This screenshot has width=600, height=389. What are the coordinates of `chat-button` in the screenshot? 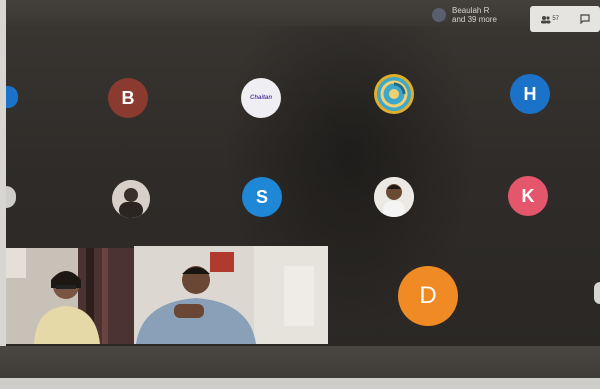 It's located at (585, 19).